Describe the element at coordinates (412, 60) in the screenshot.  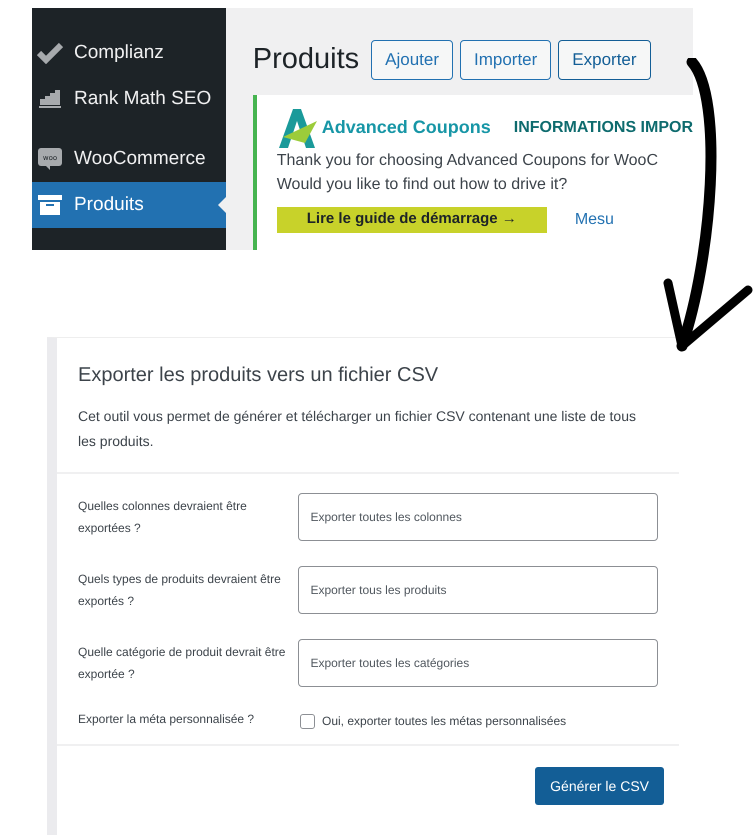
I see `header-button: Ajouter` at that location.